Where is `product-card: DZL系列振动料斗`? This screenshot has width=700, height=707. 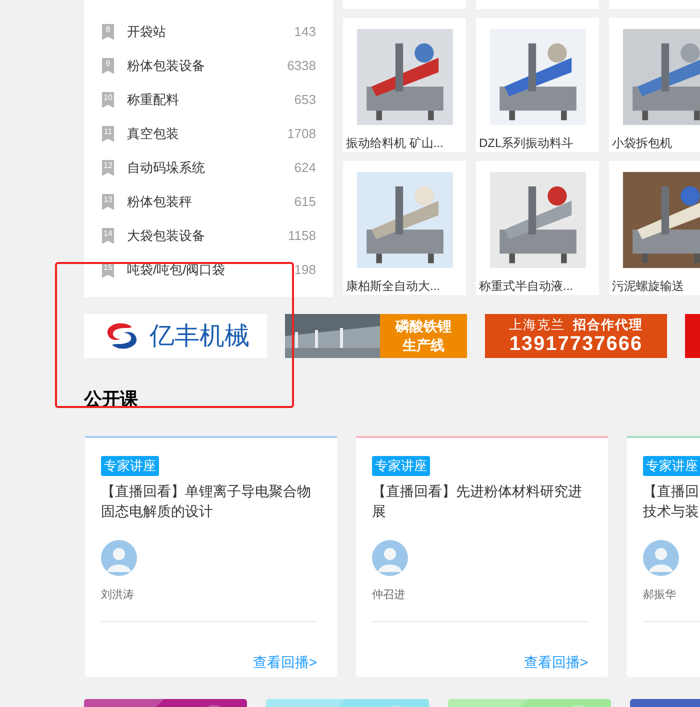 product-card: DZL系列振动料斗 is located at coordinates (537, 85).